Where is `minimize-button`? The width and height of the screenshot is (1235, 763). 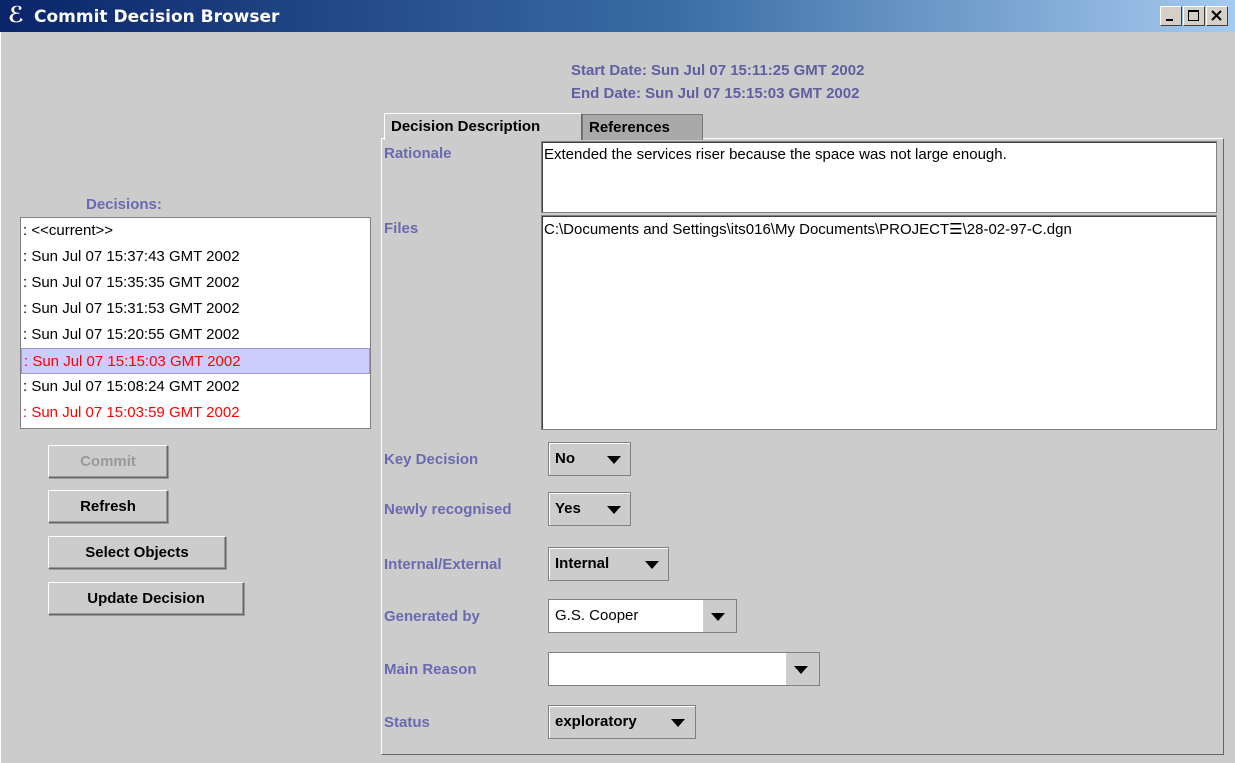 minimize-button is located at coordinates (1171, 16).